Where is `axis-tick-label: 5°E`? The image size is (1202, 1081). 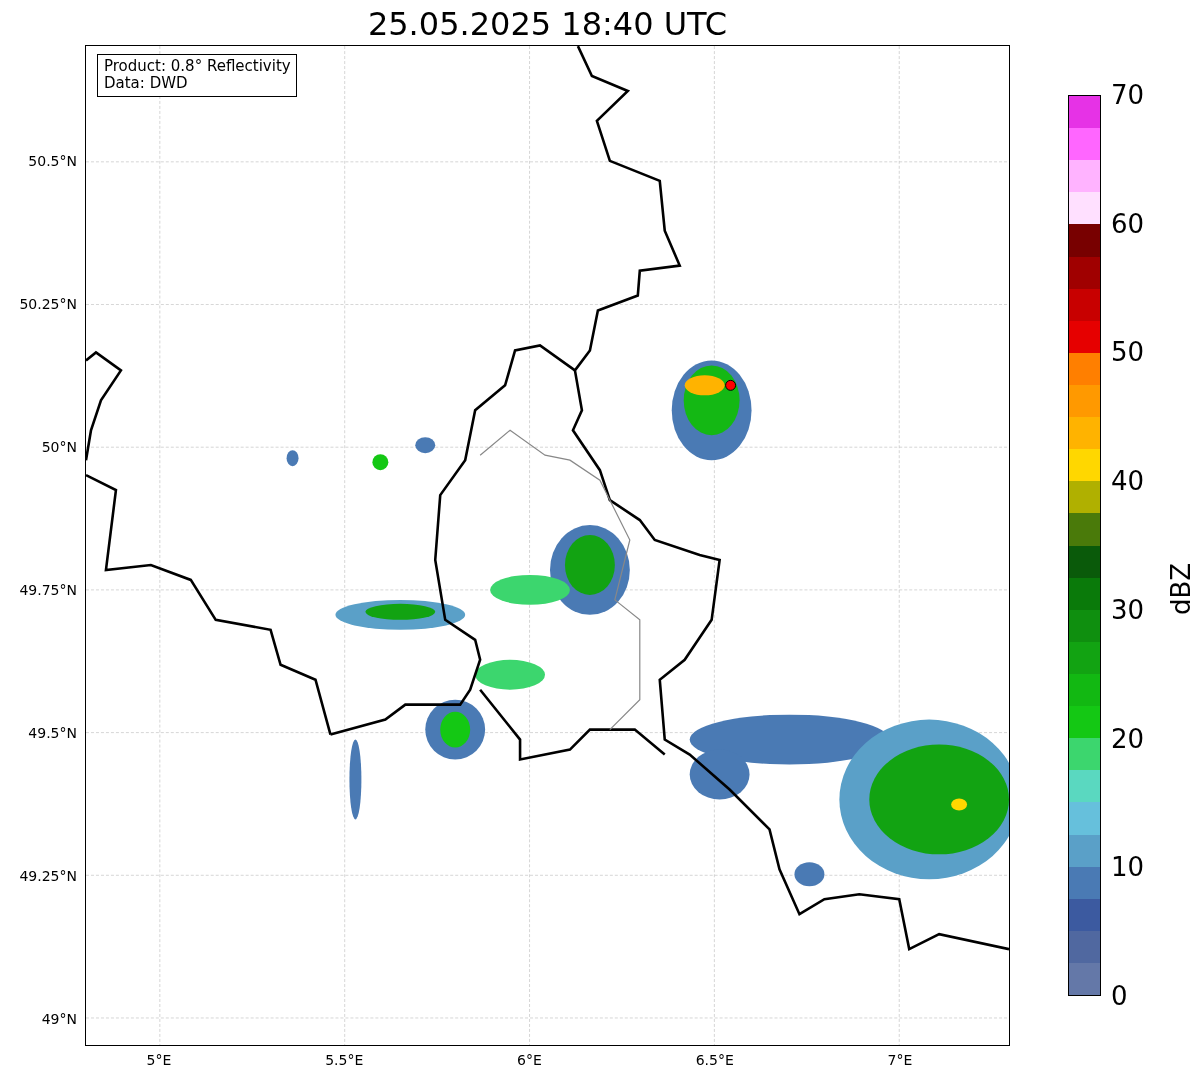
axis-tick-label: 5°E is located at coordinates (159, 1060).